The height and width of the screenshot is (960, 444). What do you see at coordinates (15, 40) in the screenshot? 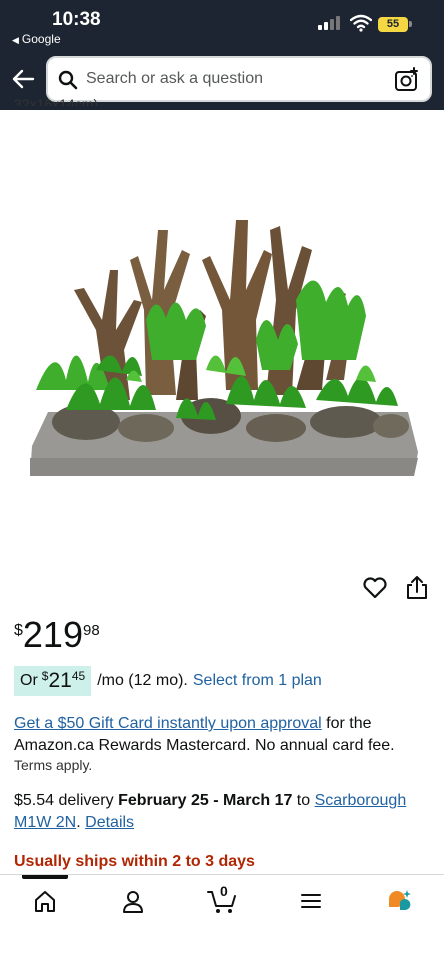
I see `back-triangle-icon: ◀` at bounding box center [15, 40].